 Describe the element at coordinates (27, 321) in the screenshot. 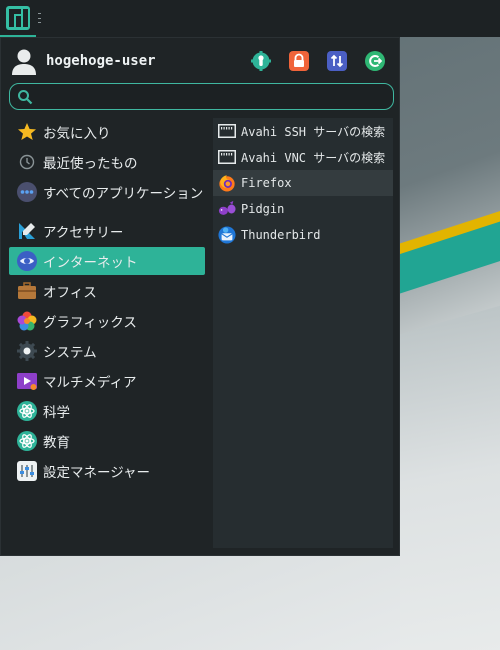

I see `graphics-icon` at that location.